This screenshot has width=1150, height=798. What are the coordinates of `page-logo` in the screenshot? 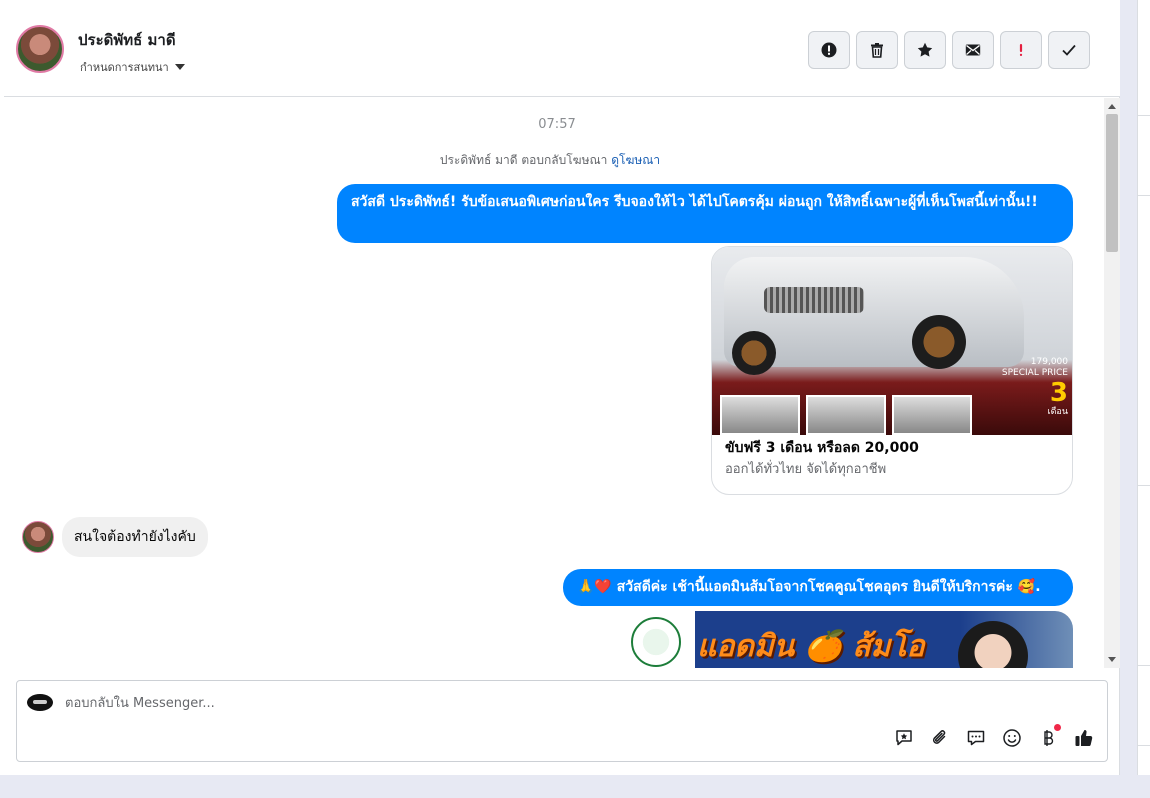 It's located at (40, 702).